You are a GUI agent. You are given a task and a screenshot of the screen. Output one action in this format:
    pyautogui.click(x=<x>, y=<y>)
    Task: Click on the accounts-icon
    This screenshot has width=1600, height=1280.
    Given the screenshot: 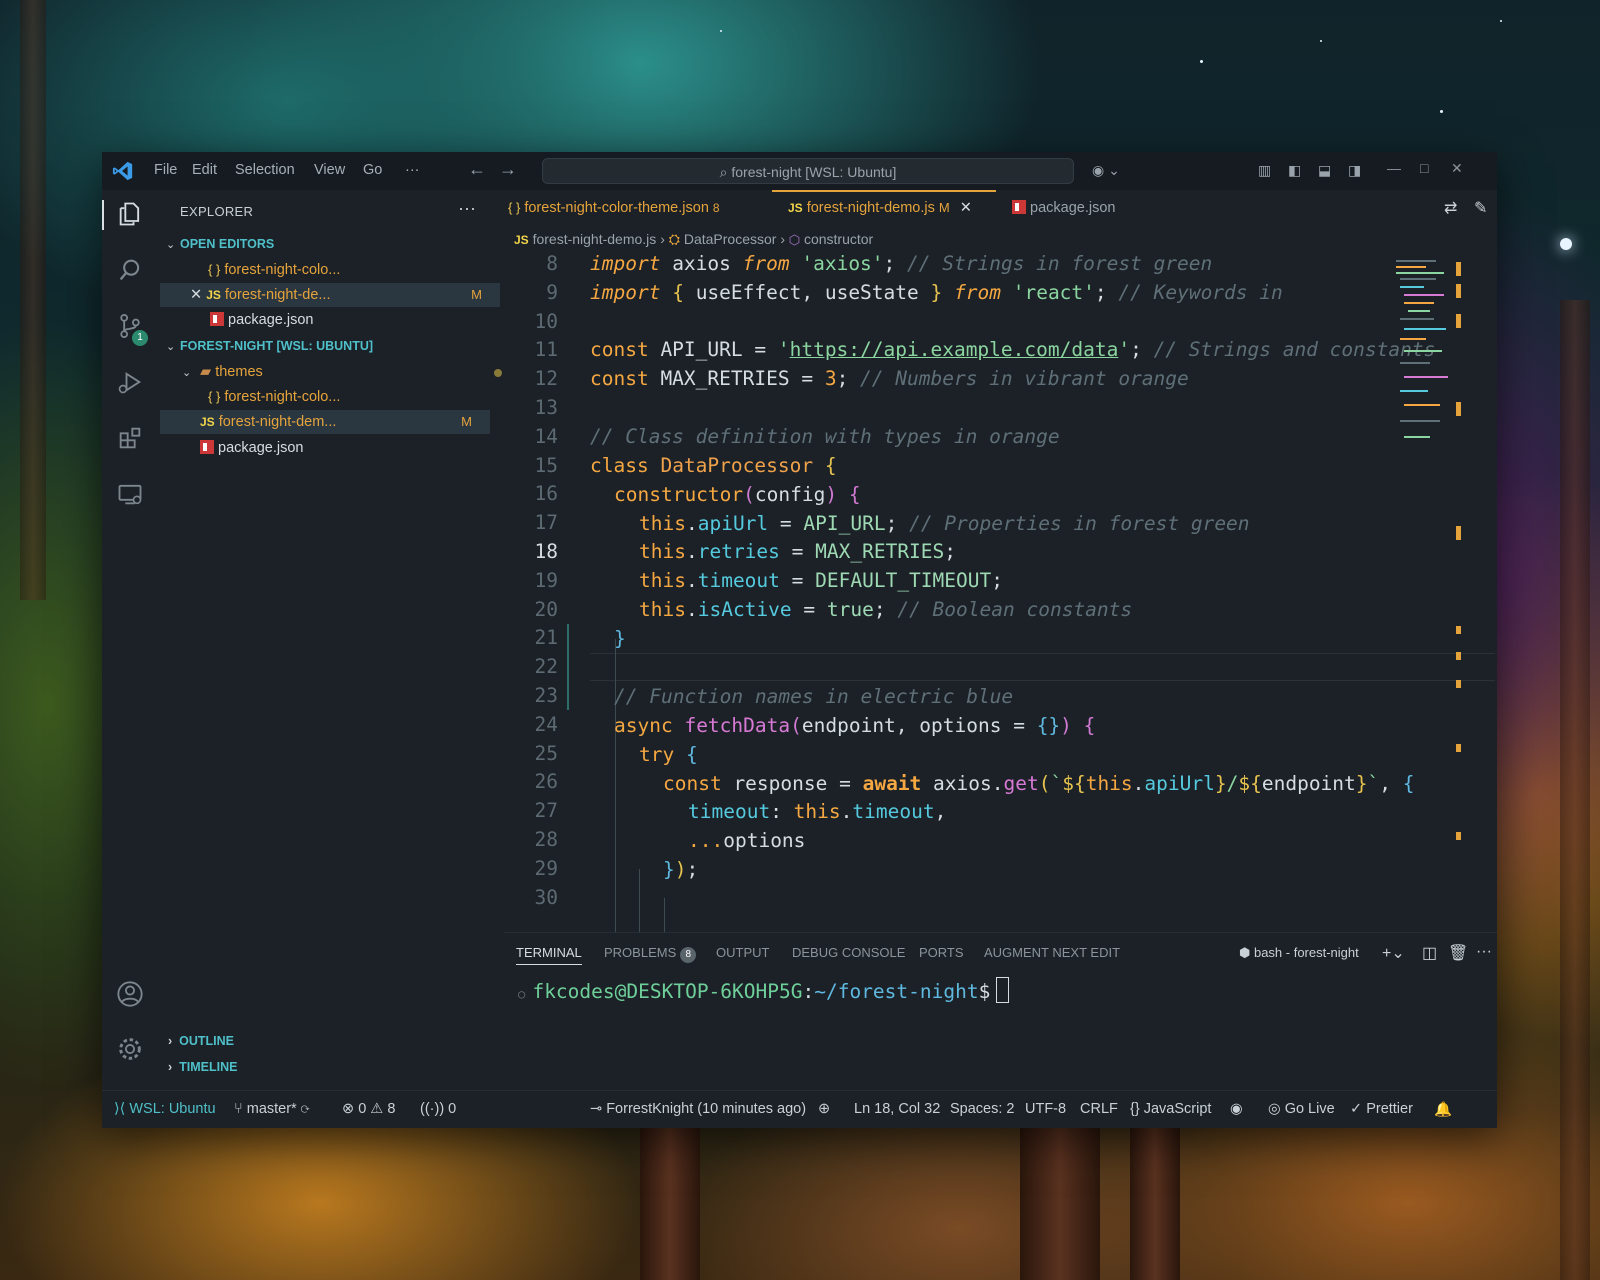 What is the action you would take?
    pyautogui.click(x=131, y=995)
    